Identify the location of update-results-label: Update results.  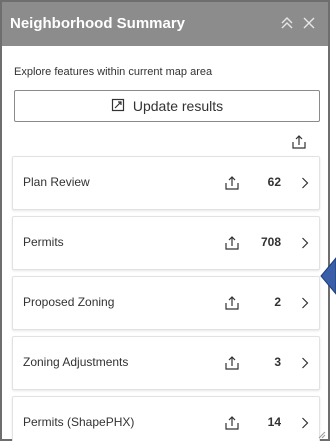
(178, 106).